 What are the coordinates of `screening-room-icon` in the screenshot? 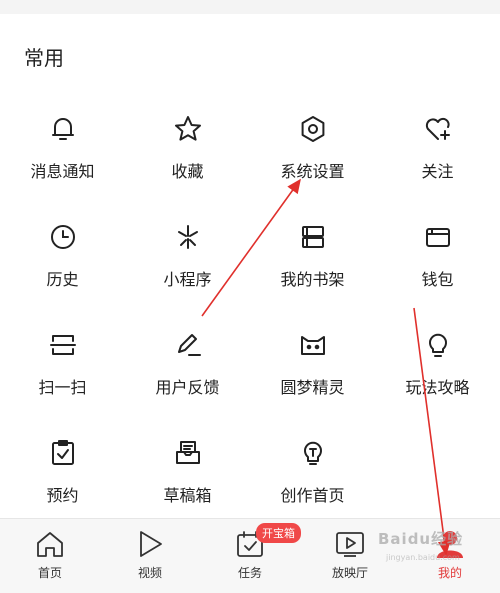 It's located at (350, 544).